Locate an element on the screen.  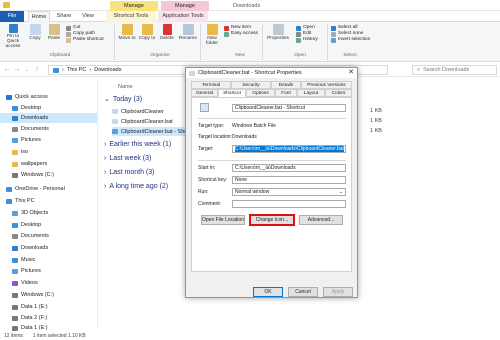
up-arrow-icon: ↑ is located at coordinates (37, 70).